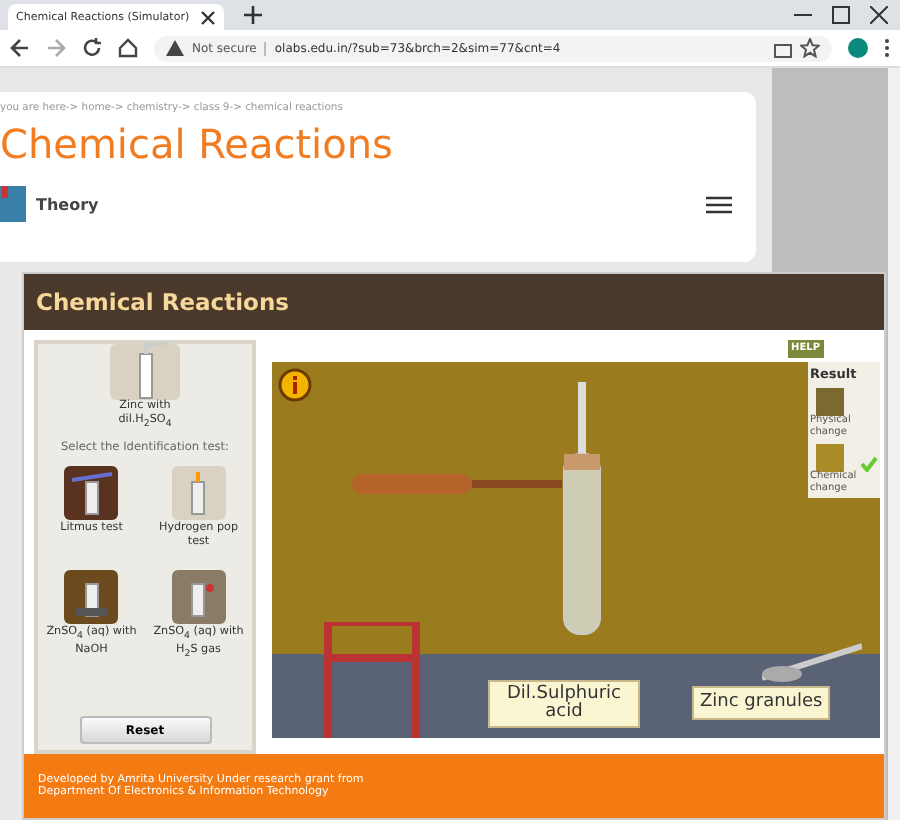 The width and height of the screenshot is (900, 820). I want to click on info-icon, so click(295, 385).